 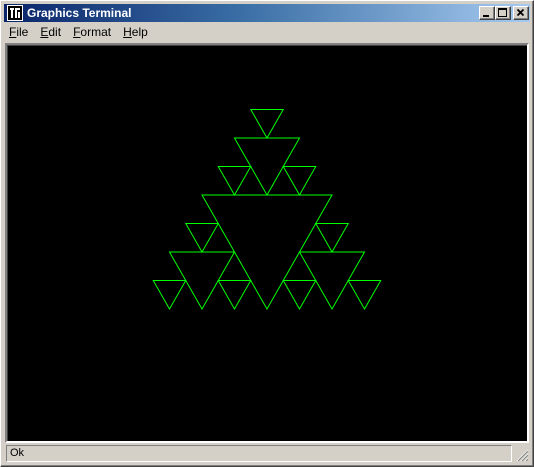 What do you see at coordinates (267, 32) in the screenshot?
I see `menu-bar: File Edit Format Help` at bounding box center [267, 32].